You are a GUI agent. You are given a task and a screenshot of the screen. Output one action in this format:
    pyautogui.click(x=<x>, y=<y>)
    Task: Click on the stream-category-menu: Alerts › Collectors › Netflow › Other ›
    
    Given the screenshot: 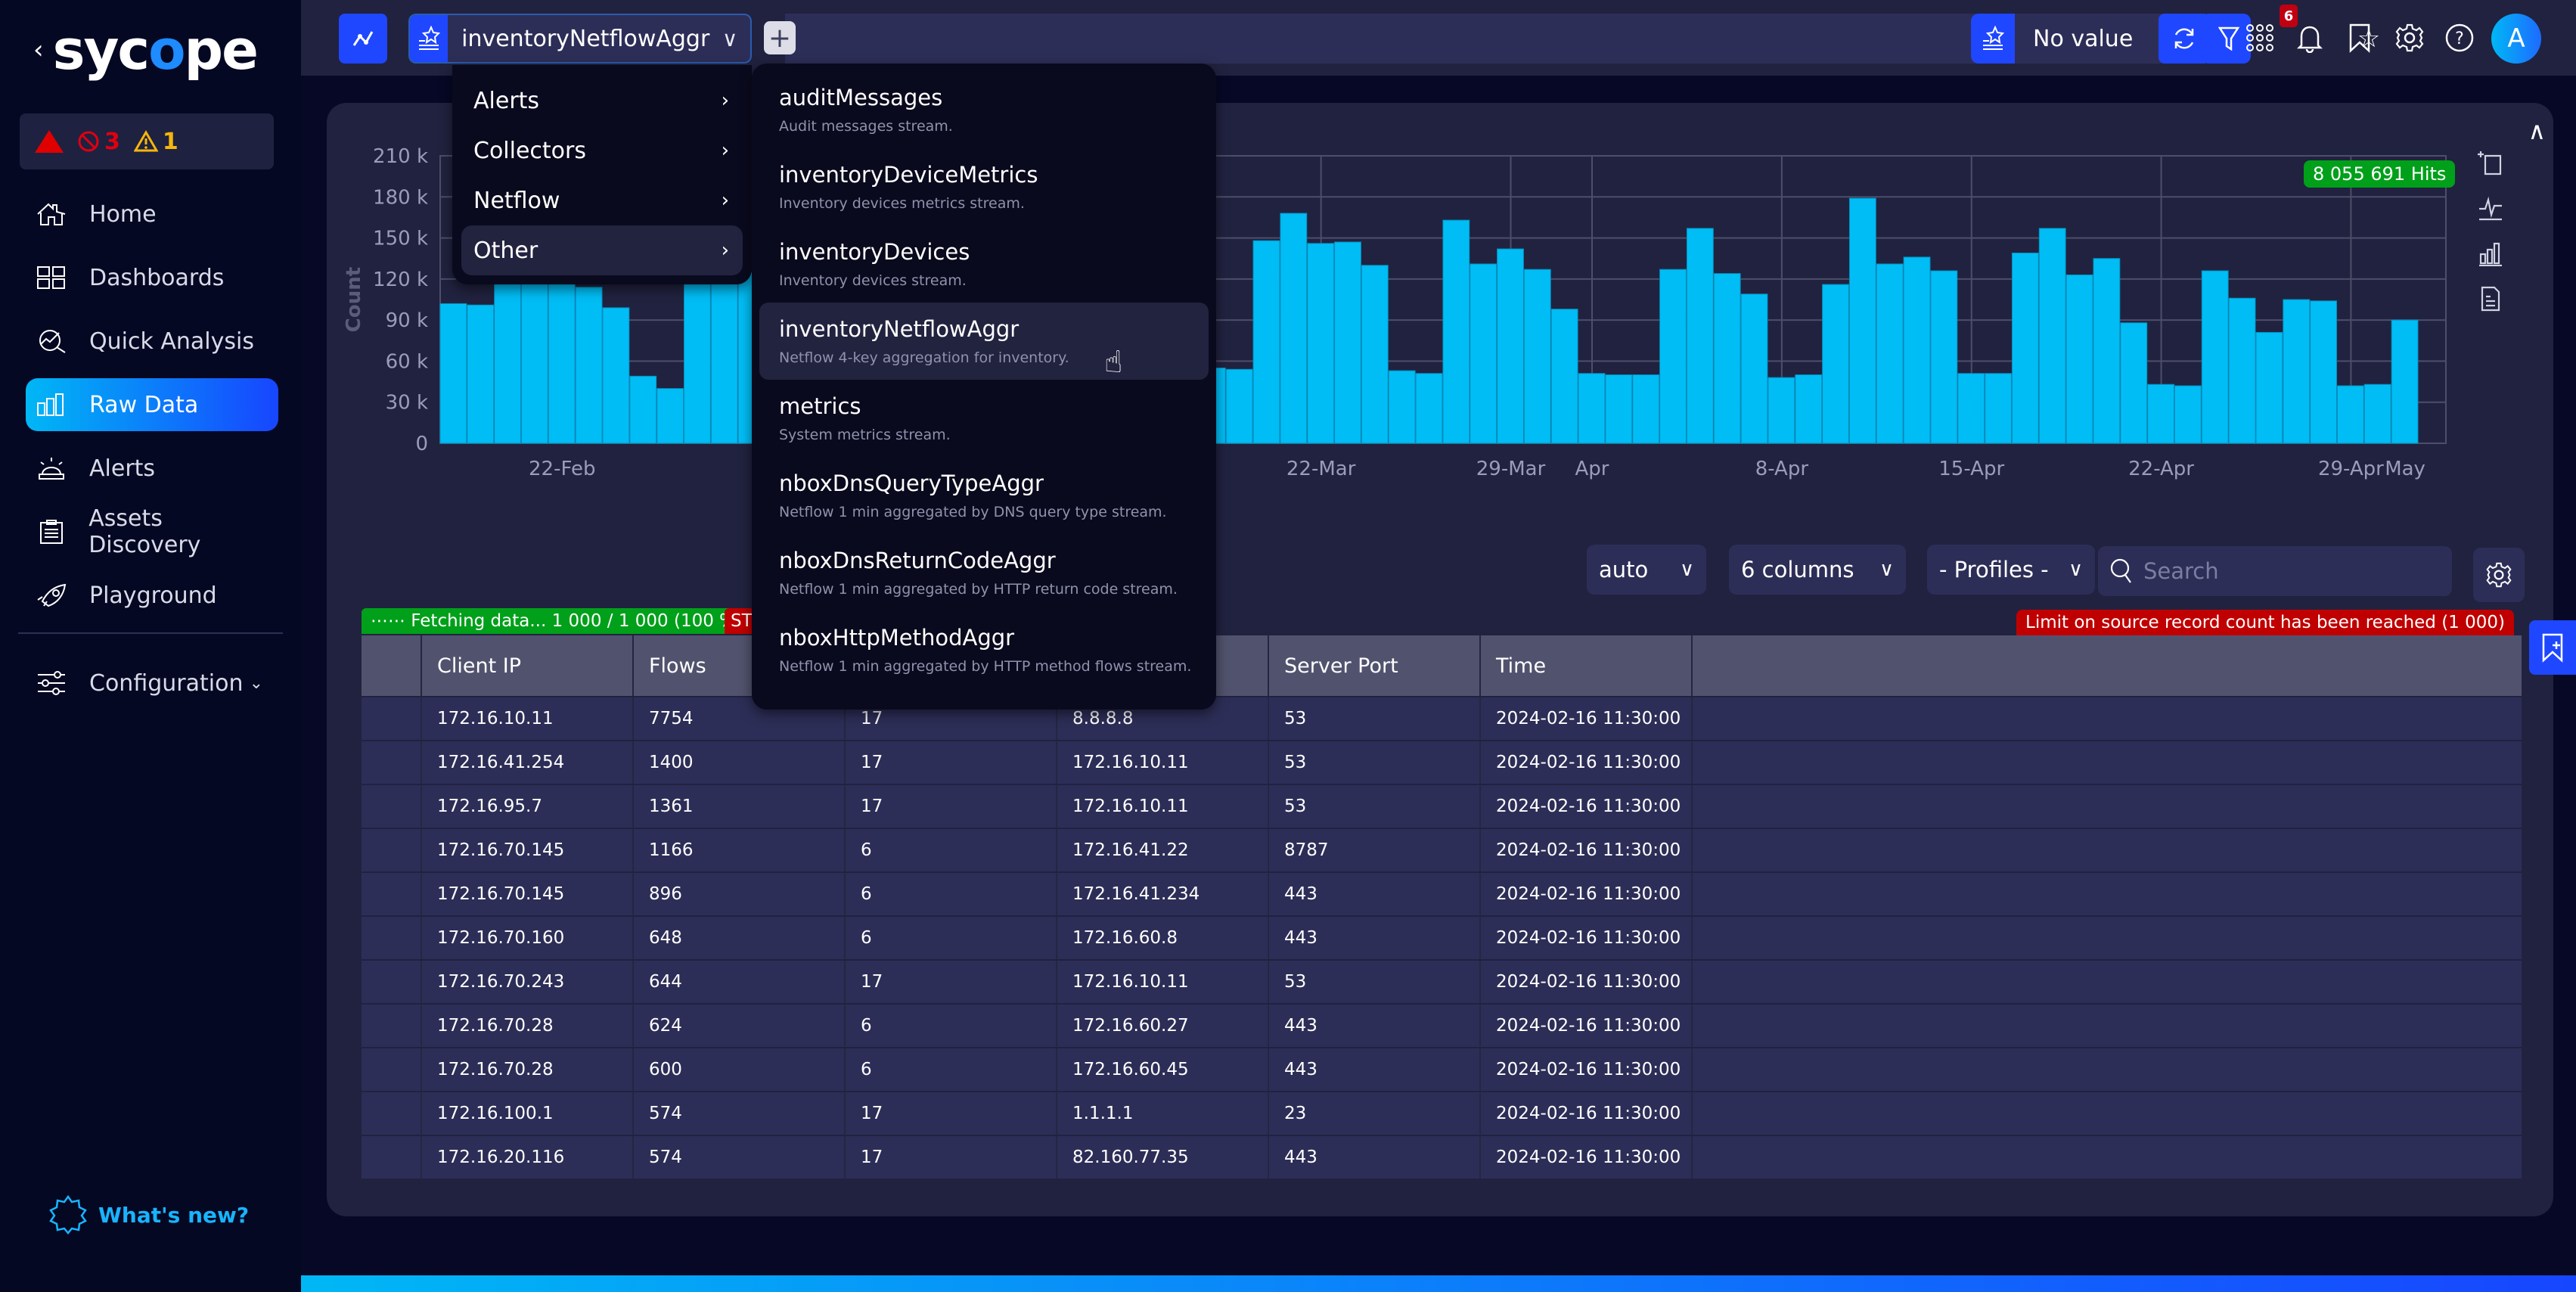 What is the action you would take?
    pyautogui.click(x=602, y=174)
    